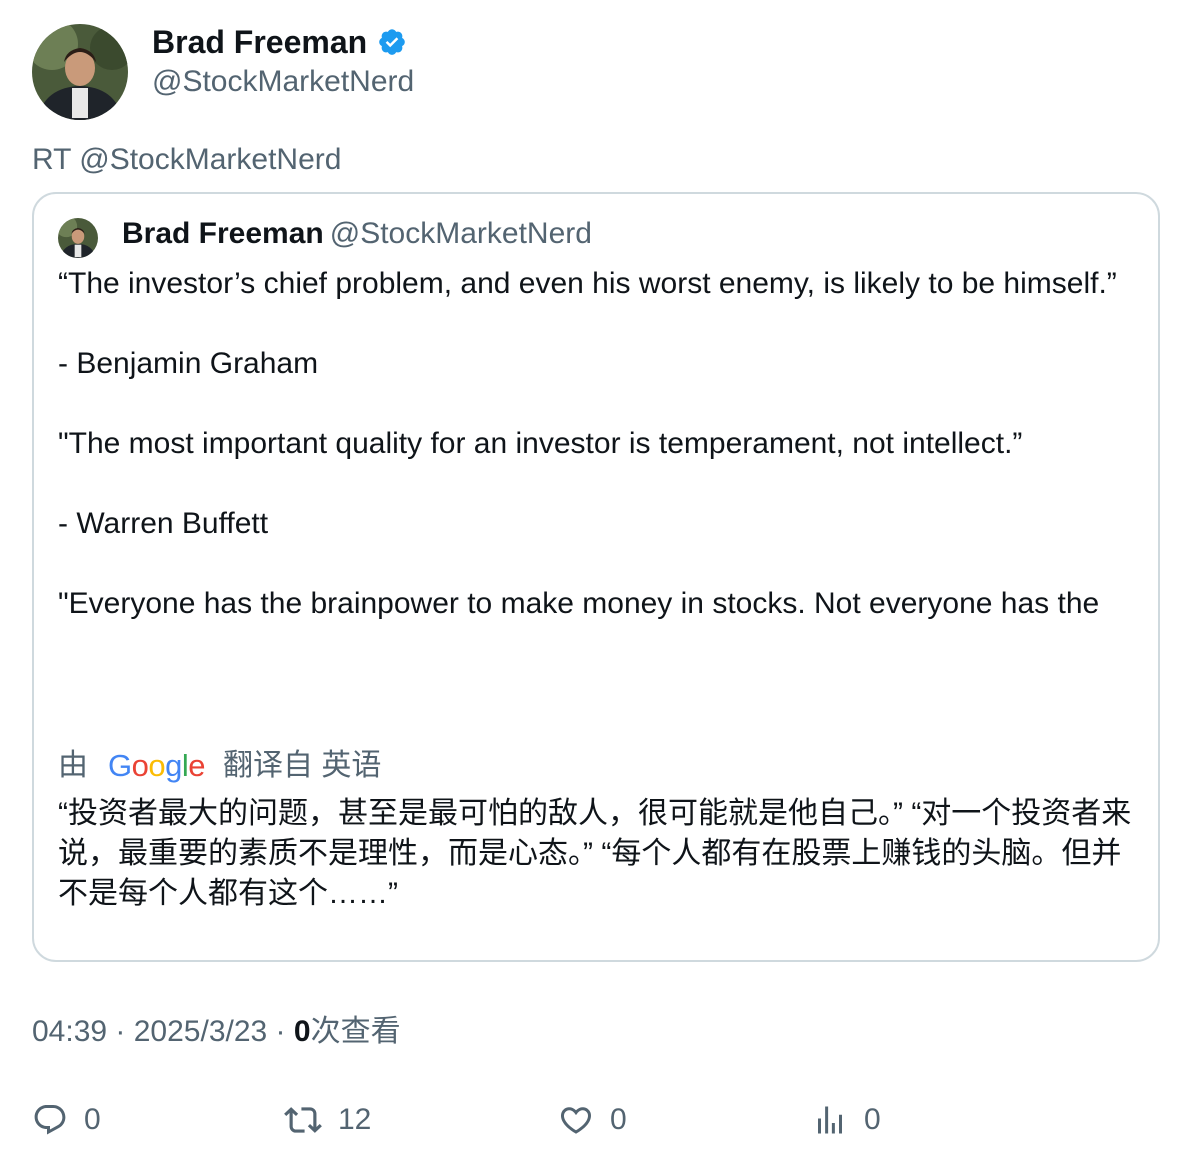  I want to click on action-bar: 0 12 0 0, so click(598, 1120).